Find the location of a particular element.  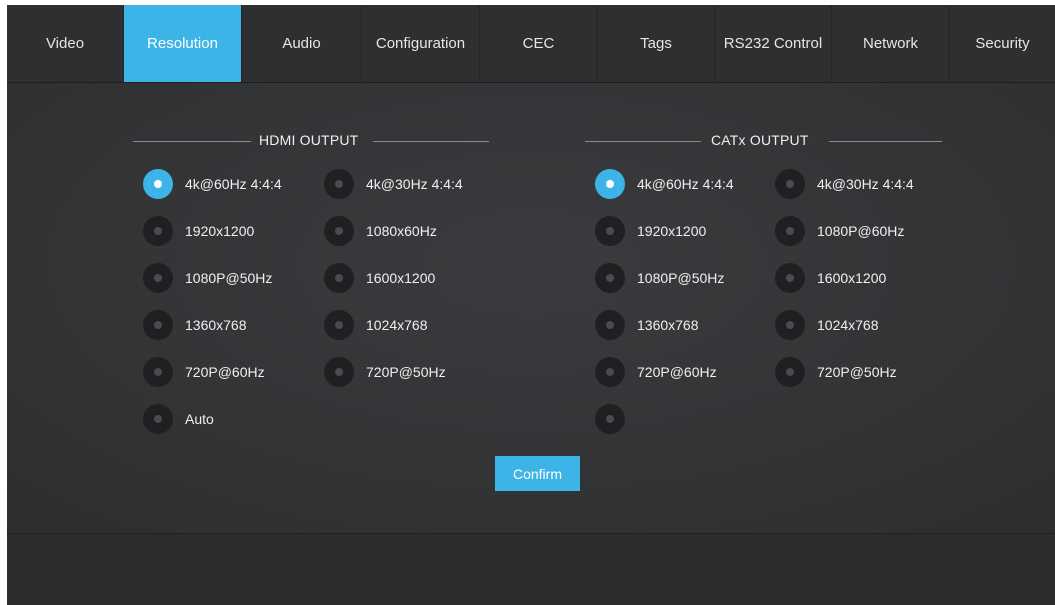

catx-option-1360x768: 1360x768 is located at coordinates (647, 325).